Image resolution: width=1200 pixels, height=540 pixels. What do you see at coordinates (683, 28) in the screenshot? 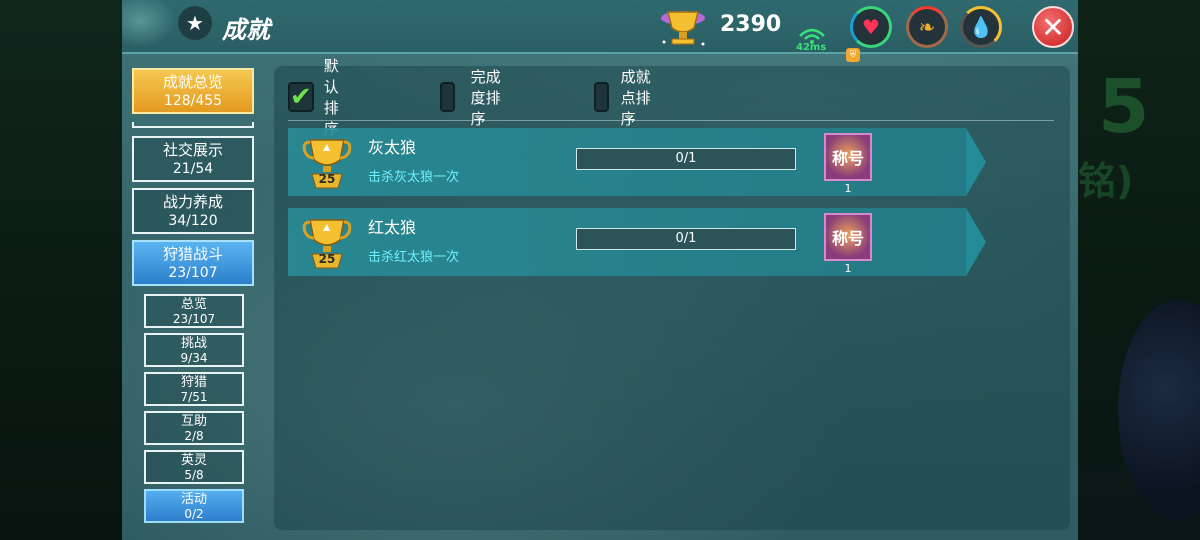
I see `achievement-cup-icon` at bounding box center [683, 28].